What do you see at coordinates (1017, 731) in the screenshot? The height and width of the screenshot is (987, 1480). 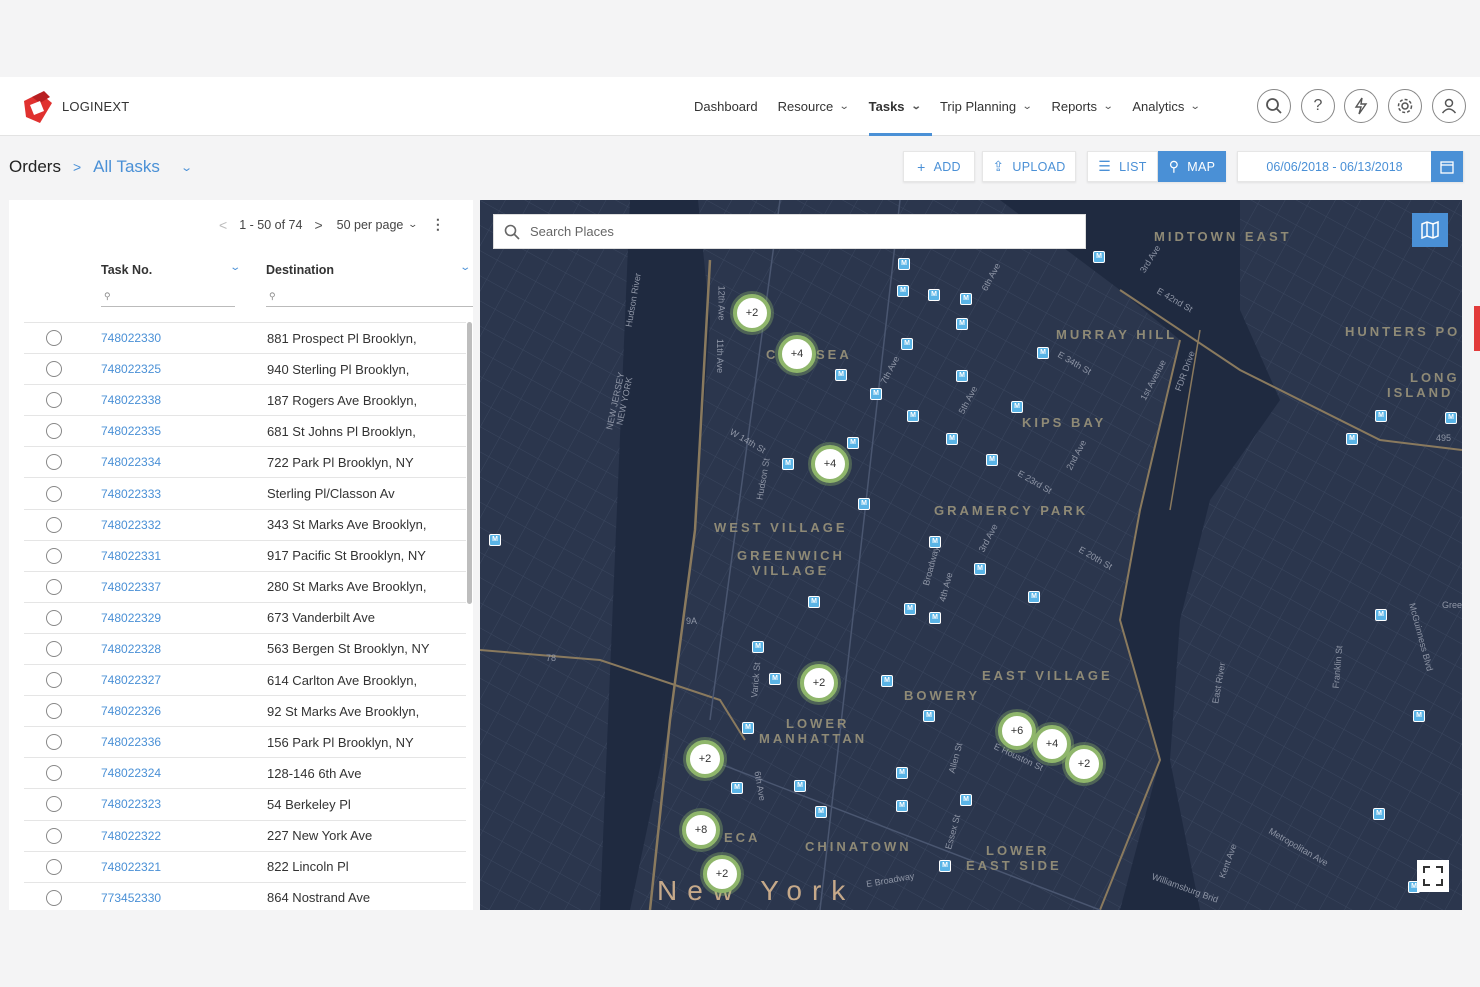 I see `map-cluster: +6` at bounding box center [1017, 731].